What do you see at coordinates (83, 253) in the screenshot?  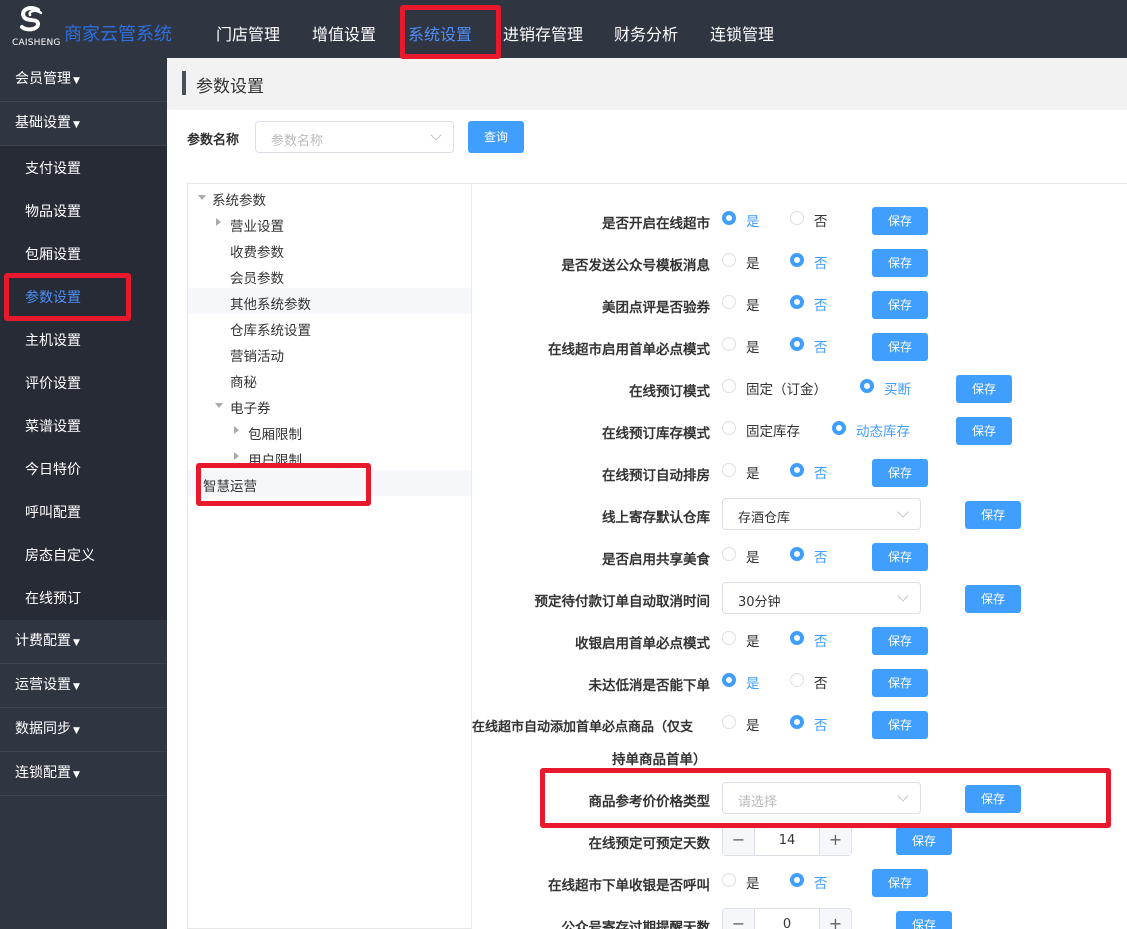 I see `sidebar-item-rooms: 包厢设置` at bounding box center [83, 253].